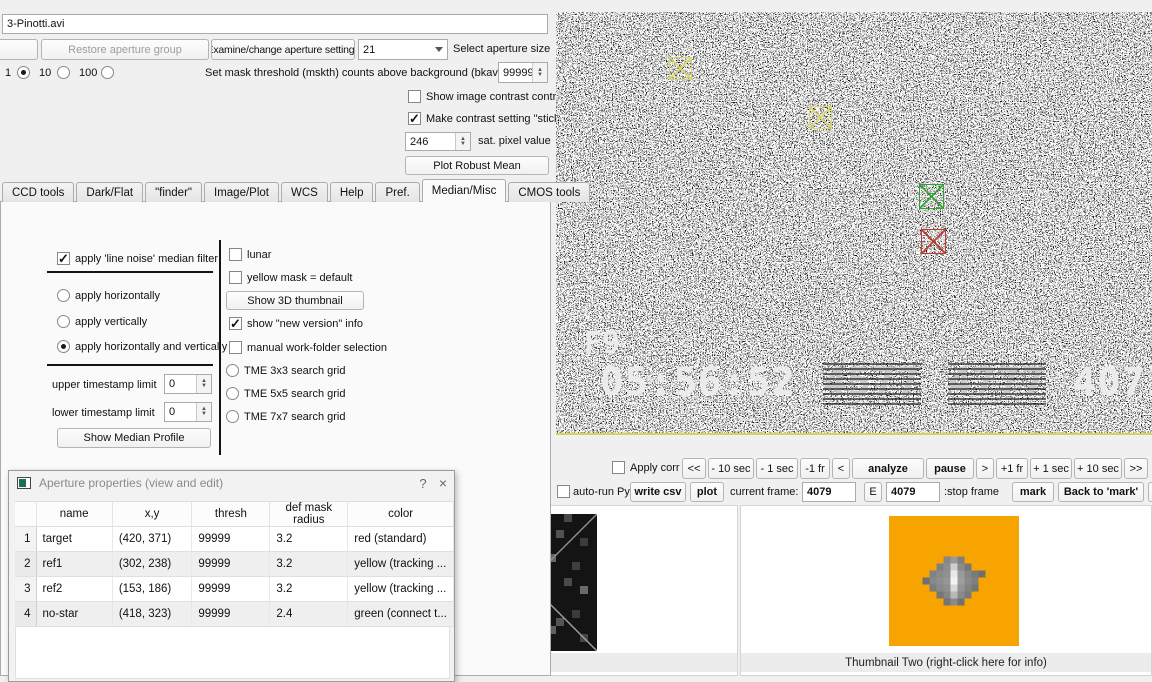  What do you see at coordinates (931, 196) in the screenshot?
I see `aperture-marker-no-star-green` at bounding box center [931, 196].